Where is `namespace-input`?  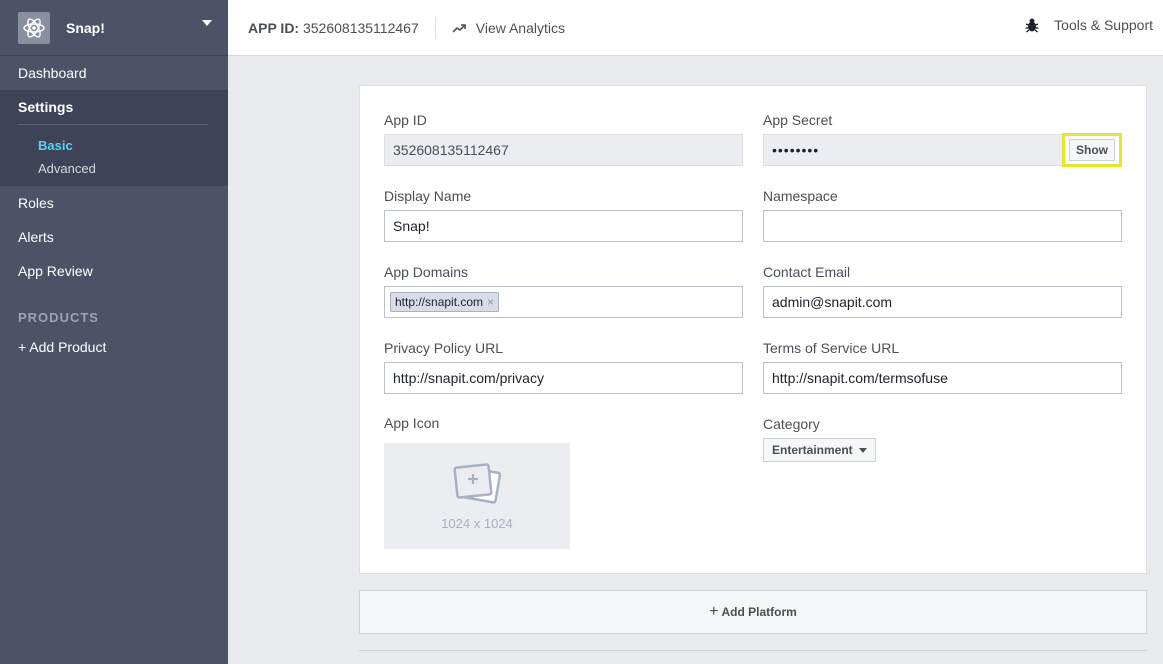
namespace-input is located at coordinates (942, 226).